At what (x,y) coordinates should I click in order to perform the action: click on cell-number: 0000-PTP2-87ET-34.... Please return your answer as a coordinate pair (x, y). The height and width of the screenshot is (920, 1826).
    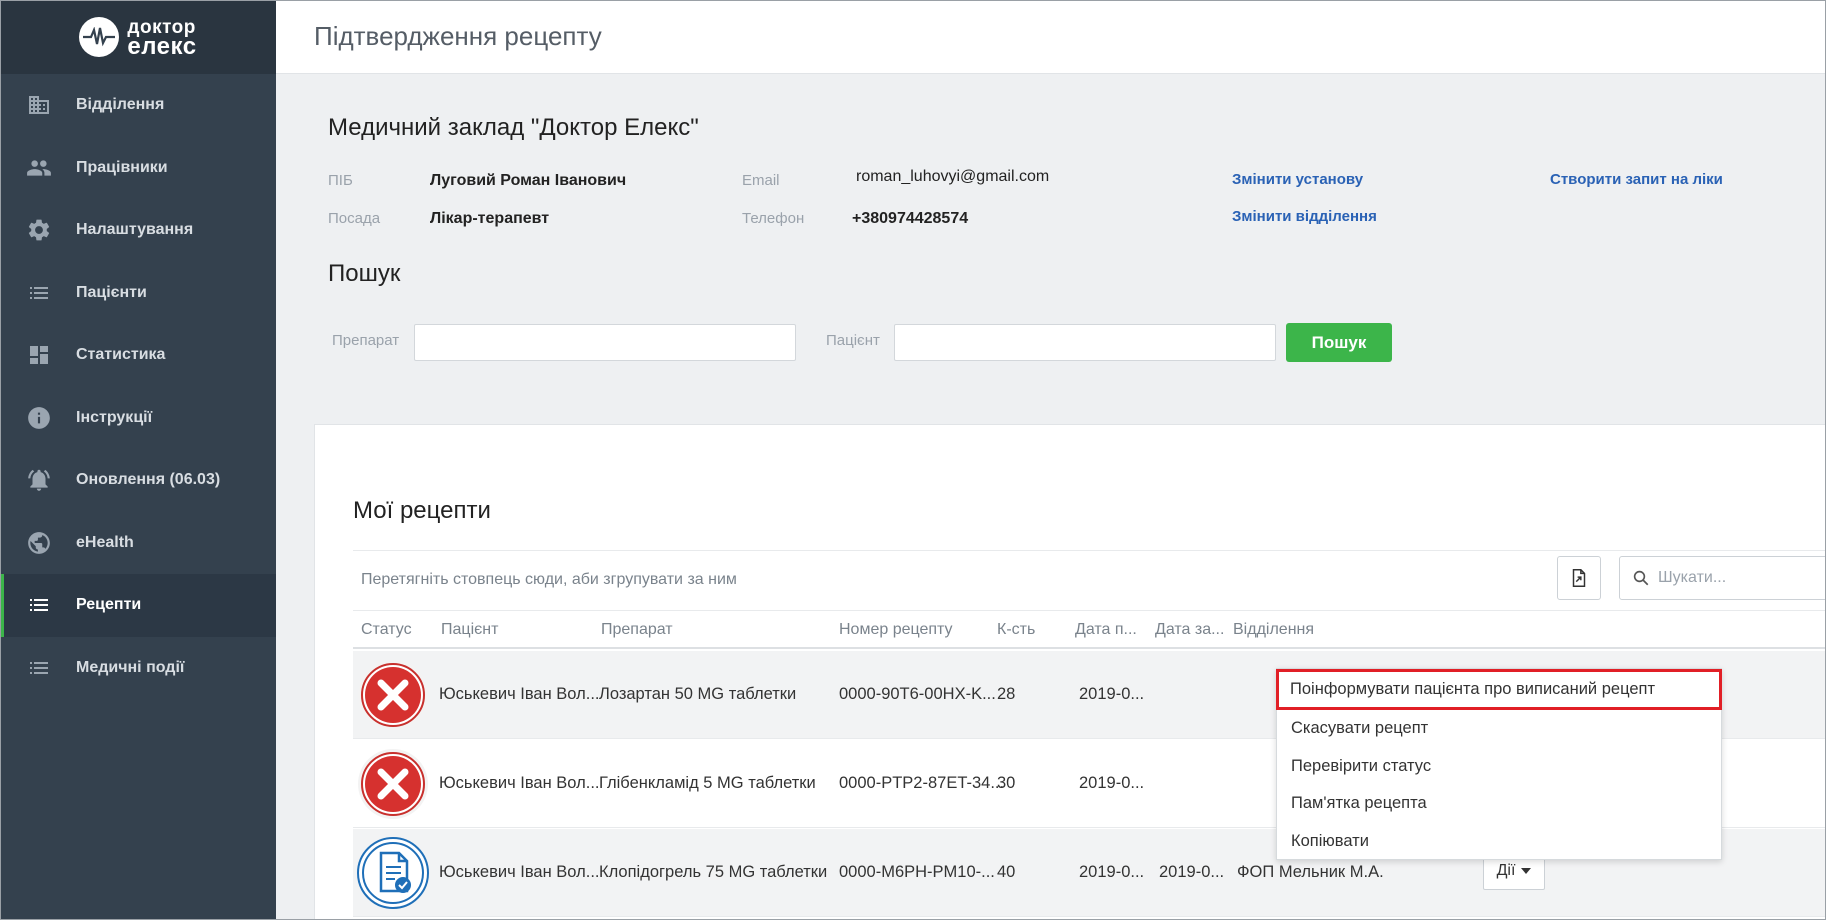
    Looking at the image, I should click on (922, 783).